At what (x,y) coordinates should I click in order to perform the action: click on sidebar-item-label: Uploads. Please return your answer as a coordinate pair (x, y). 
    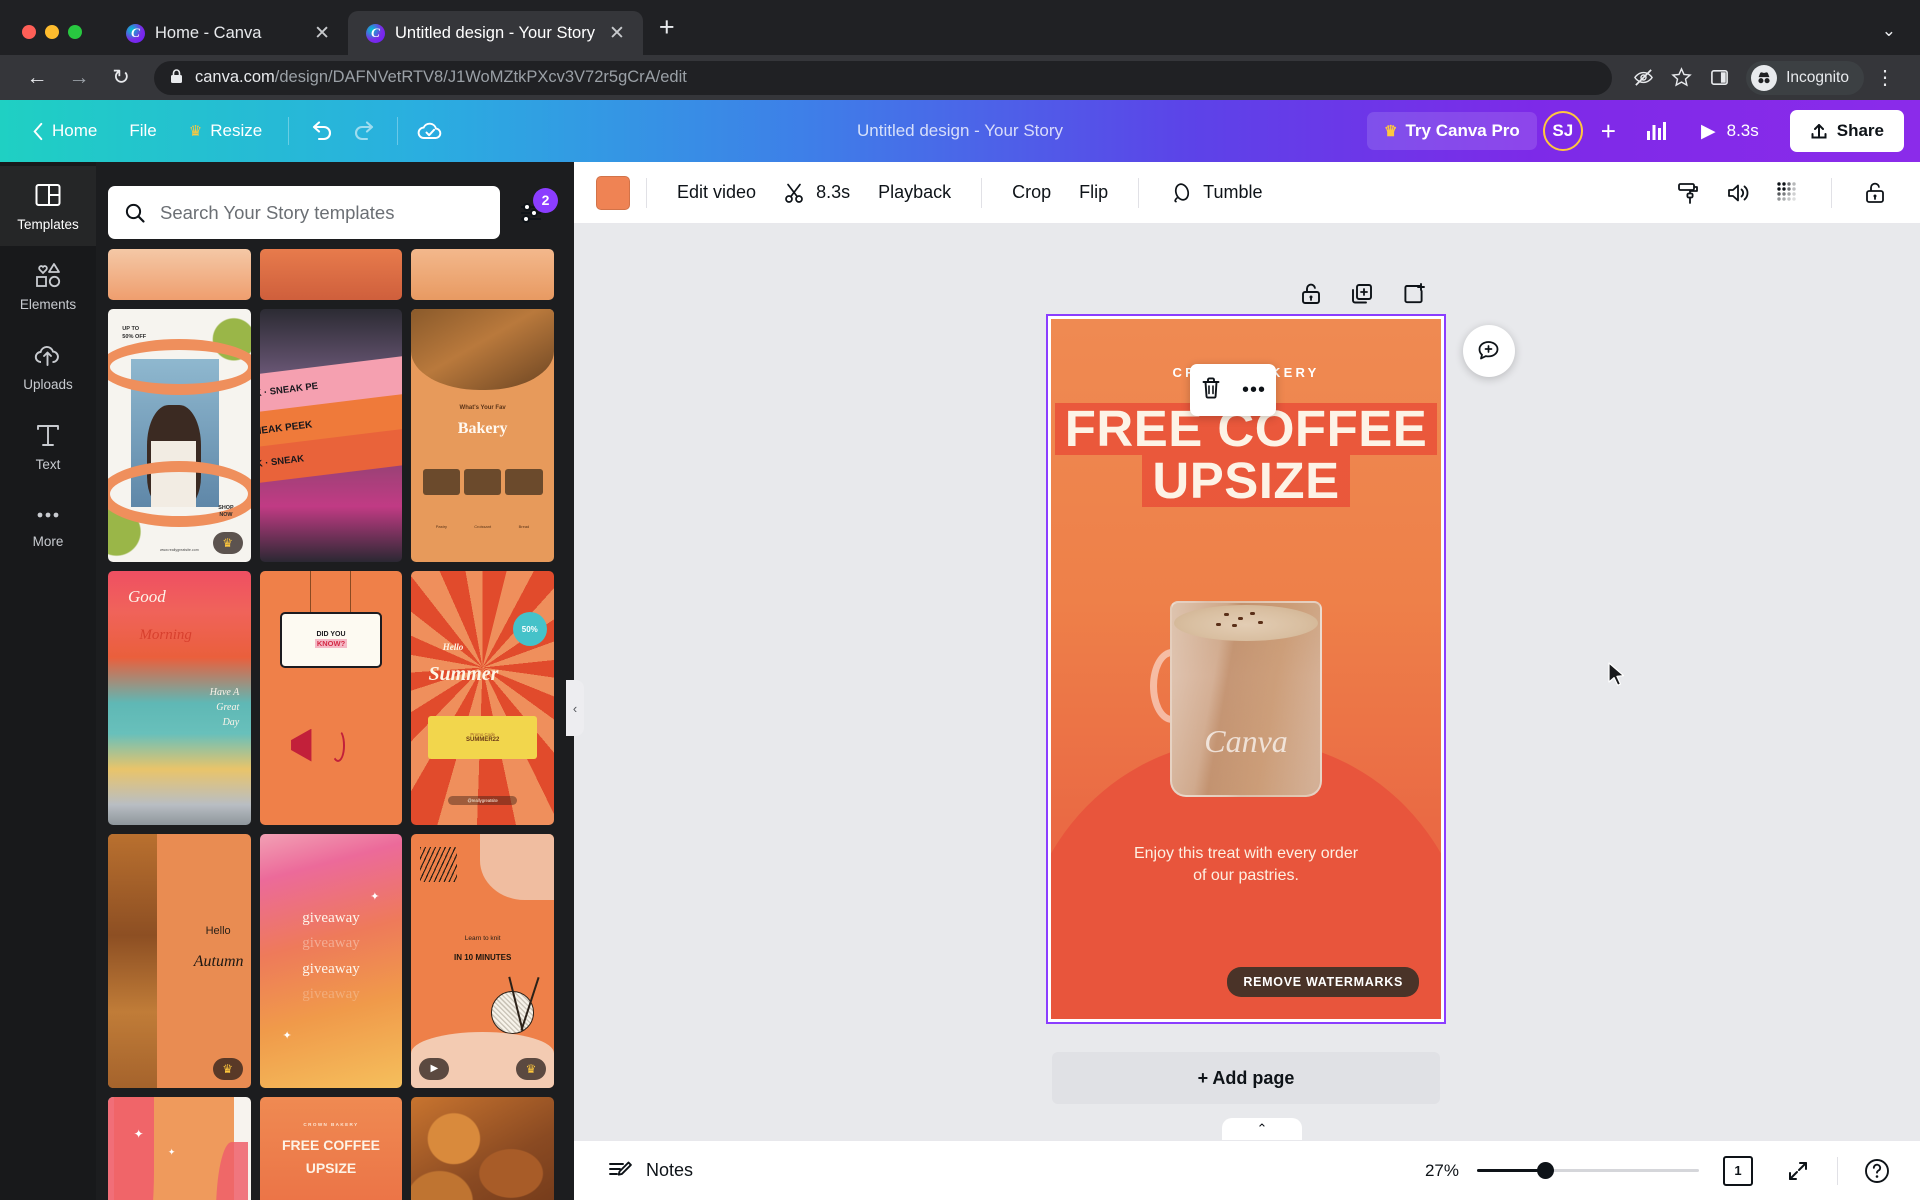
    Looking at the image, I should click on (48, 384).